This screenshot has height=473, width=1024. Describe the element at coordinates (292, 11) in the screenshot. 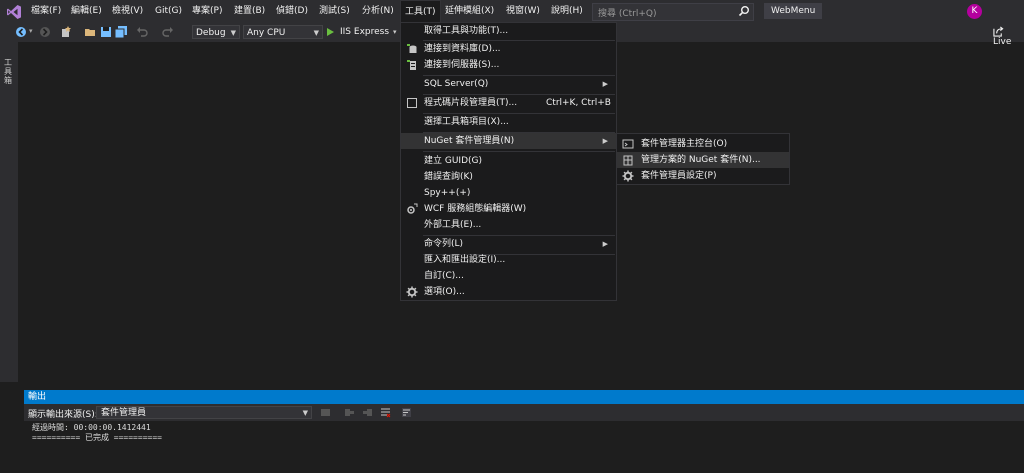

I see `menu-debug: 偵錯(D)` at that location.